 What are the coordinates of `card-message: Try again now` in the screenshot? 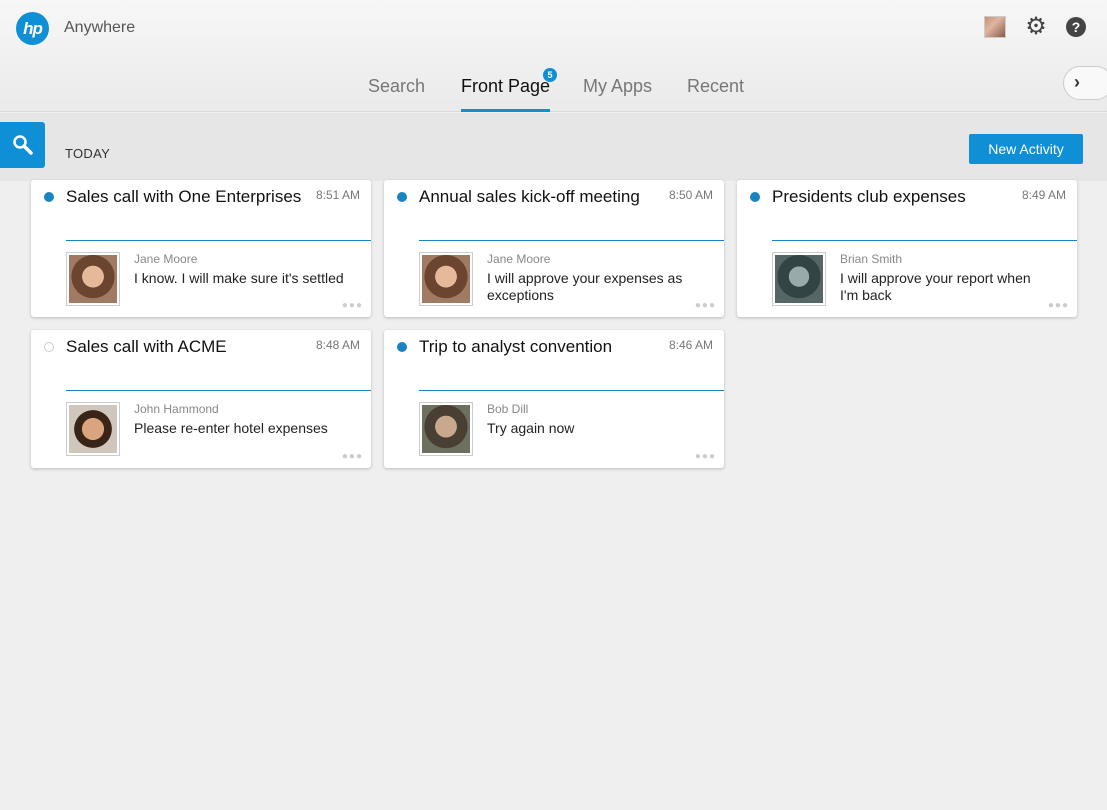 It's located at (531, 428).